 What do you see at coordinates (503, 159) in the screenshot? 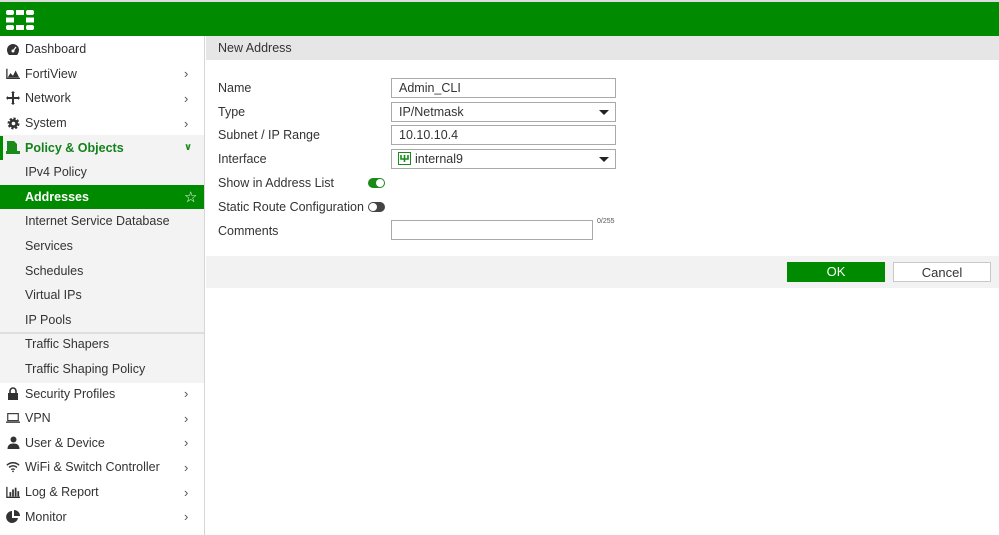
I see `interface-select: internal9` at bounding box center [503, 159].